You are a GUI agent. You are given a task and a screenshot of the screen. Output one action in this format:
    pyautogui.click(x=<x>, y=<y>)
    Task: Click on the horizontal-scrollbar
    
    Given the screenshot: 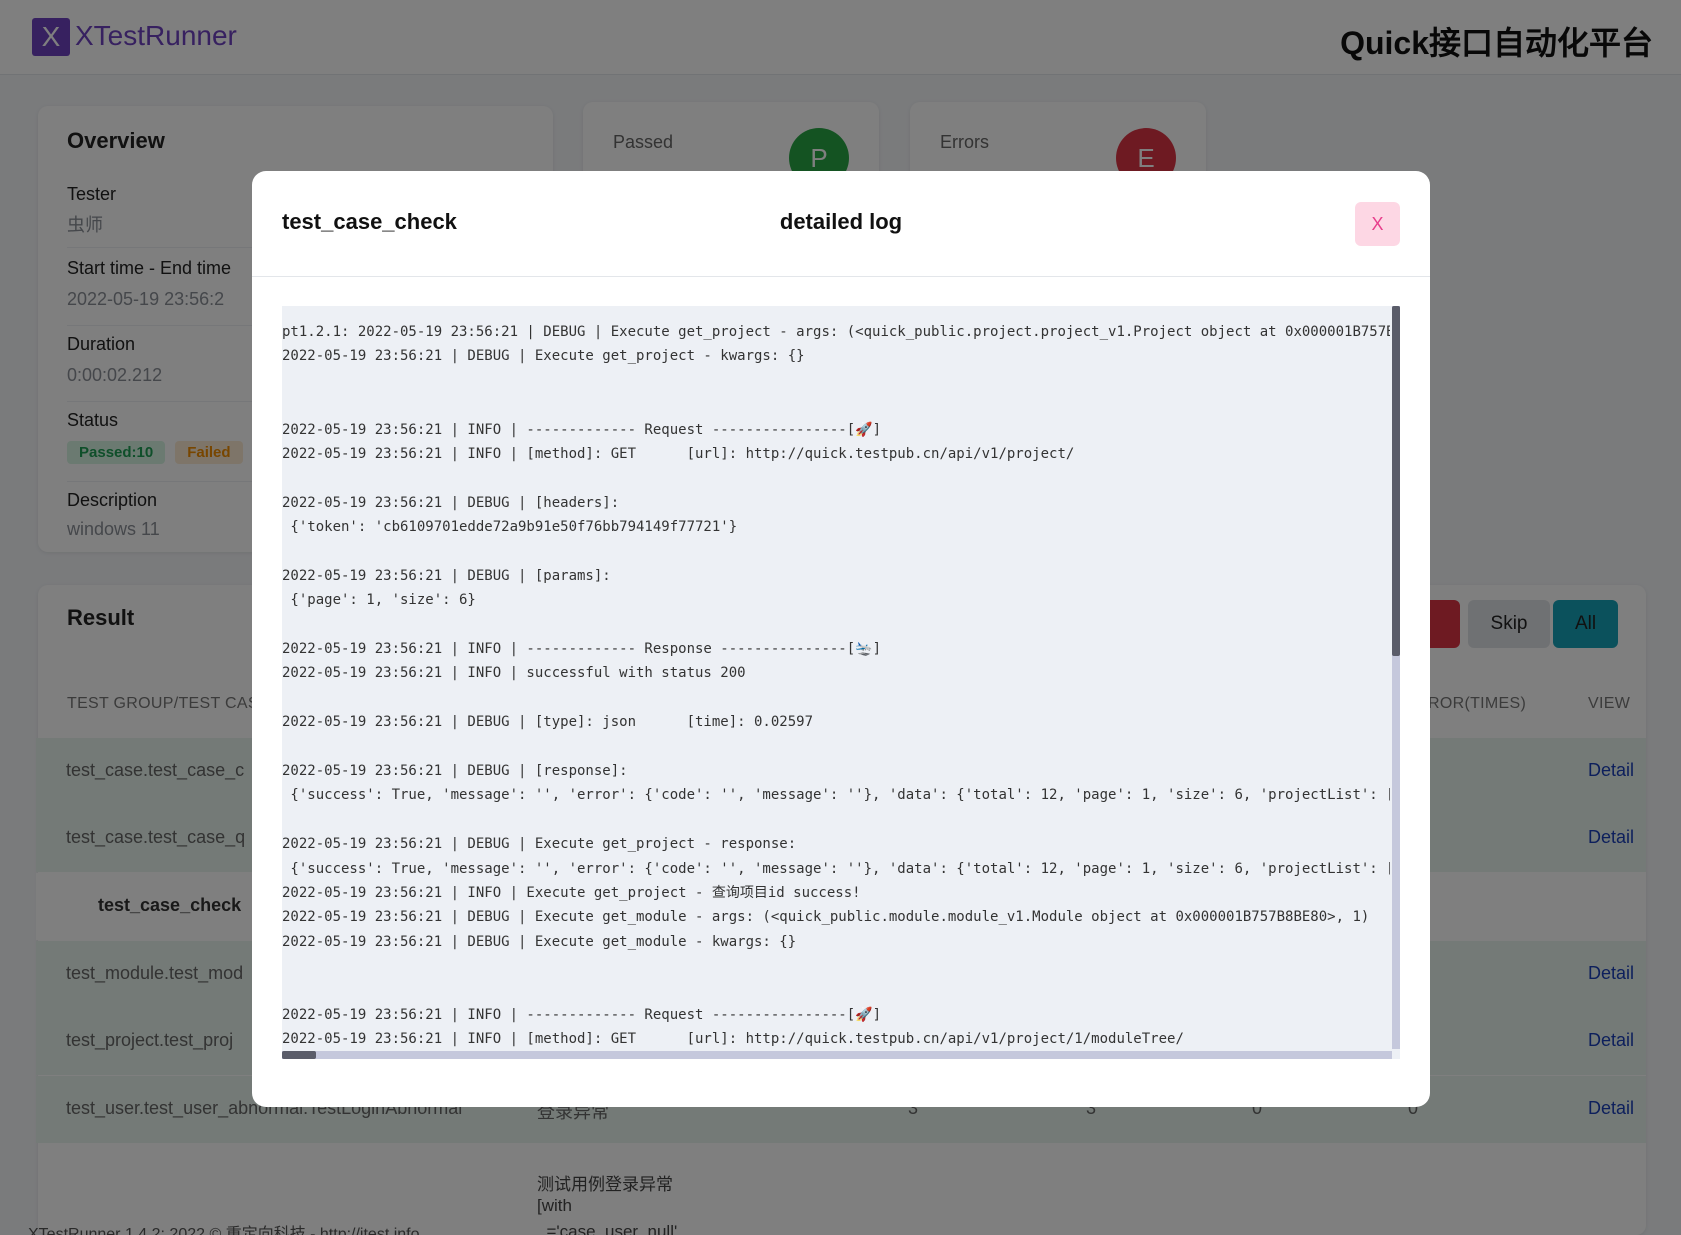 What is the action you would take?
    pyautogui.click(x=837, y=1055)
    